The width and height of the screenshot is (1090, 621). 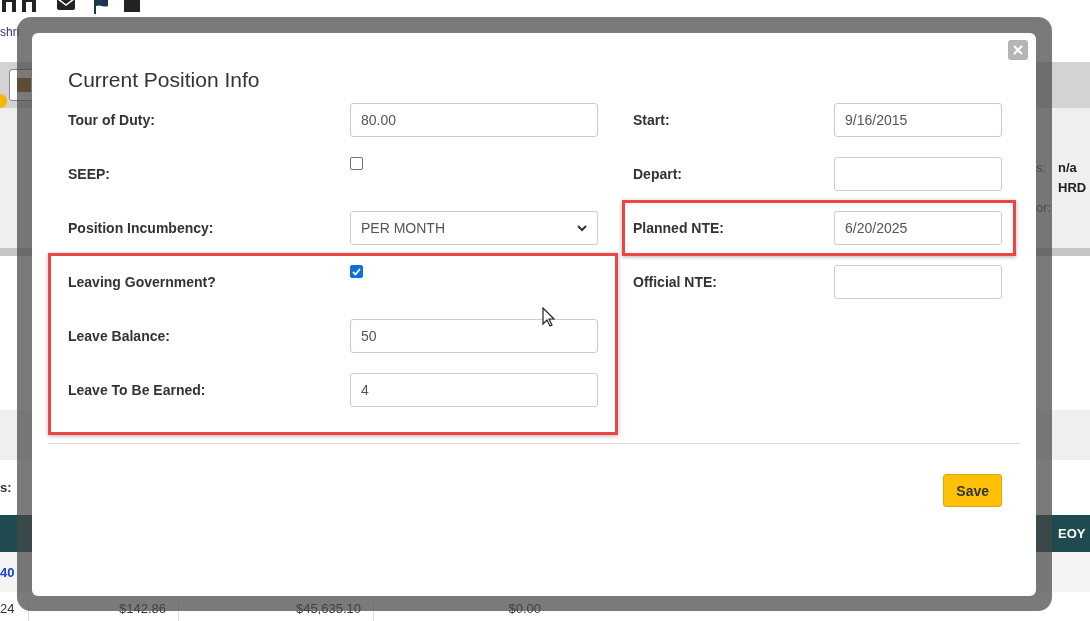 I want to click on table-link: 40, so click(x=7, y=572).